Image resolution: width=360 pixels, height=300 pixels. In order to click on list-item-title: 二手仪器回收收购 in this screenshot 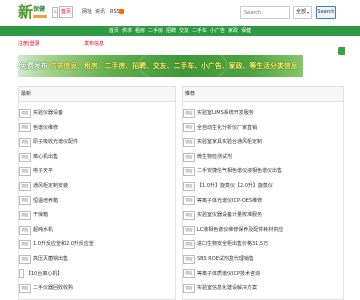, I will do `click(53, 288)`.